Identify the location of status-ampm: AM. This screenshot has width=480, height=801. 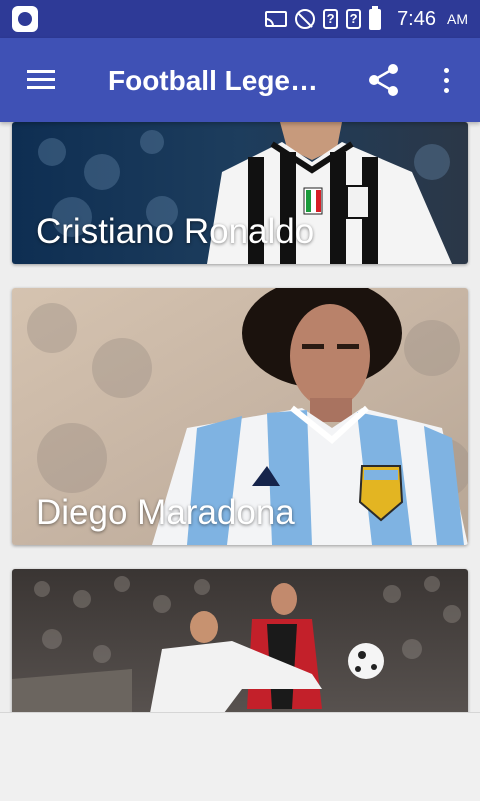
(457, 19).